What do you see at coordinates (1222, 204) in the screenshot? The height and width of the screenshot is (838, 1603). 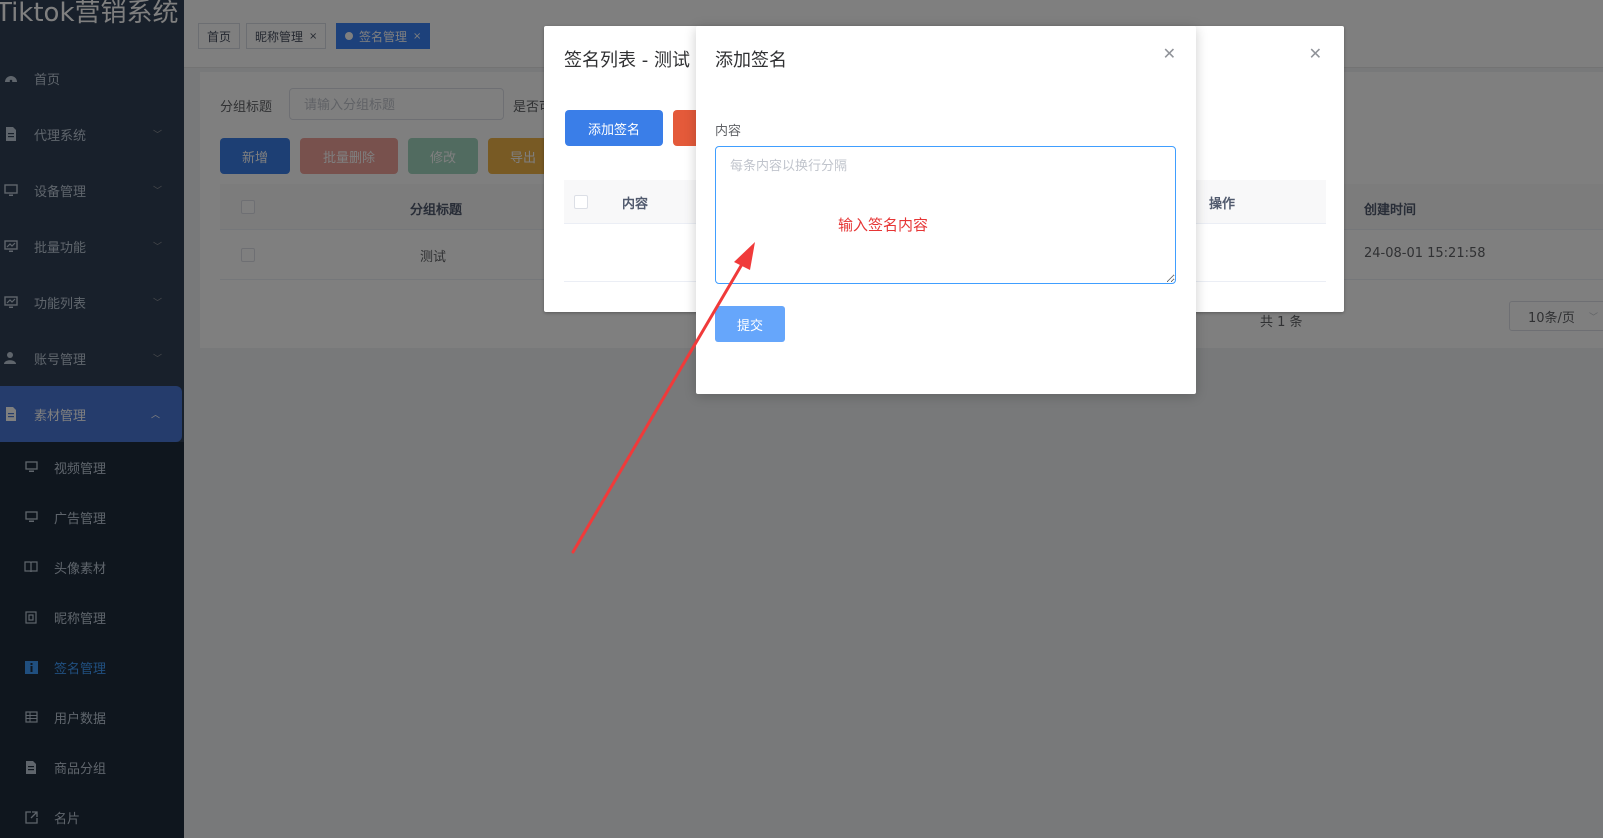 I see `column-header-operation: 操作` at bounding box center [1222, 204].